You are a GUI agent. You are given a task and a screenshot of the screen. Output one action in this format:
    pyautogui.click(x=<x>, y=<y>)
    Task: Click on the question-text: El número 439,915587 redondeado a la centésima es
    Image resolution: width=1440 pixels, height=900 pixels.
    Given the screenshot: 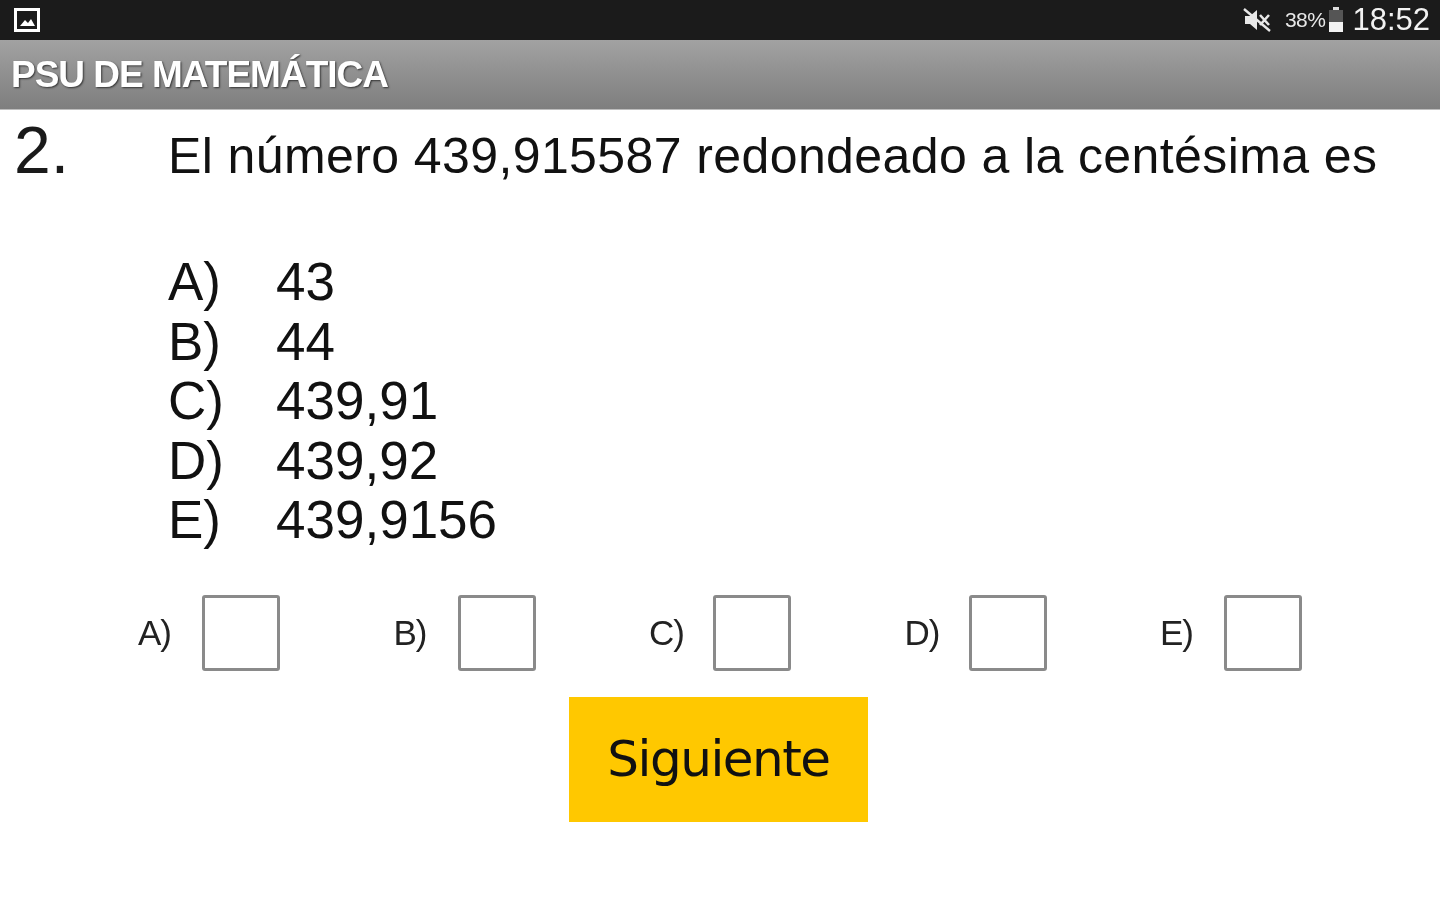 What is the action you would take?
    pyautogui.click(x=773, y=156)
    